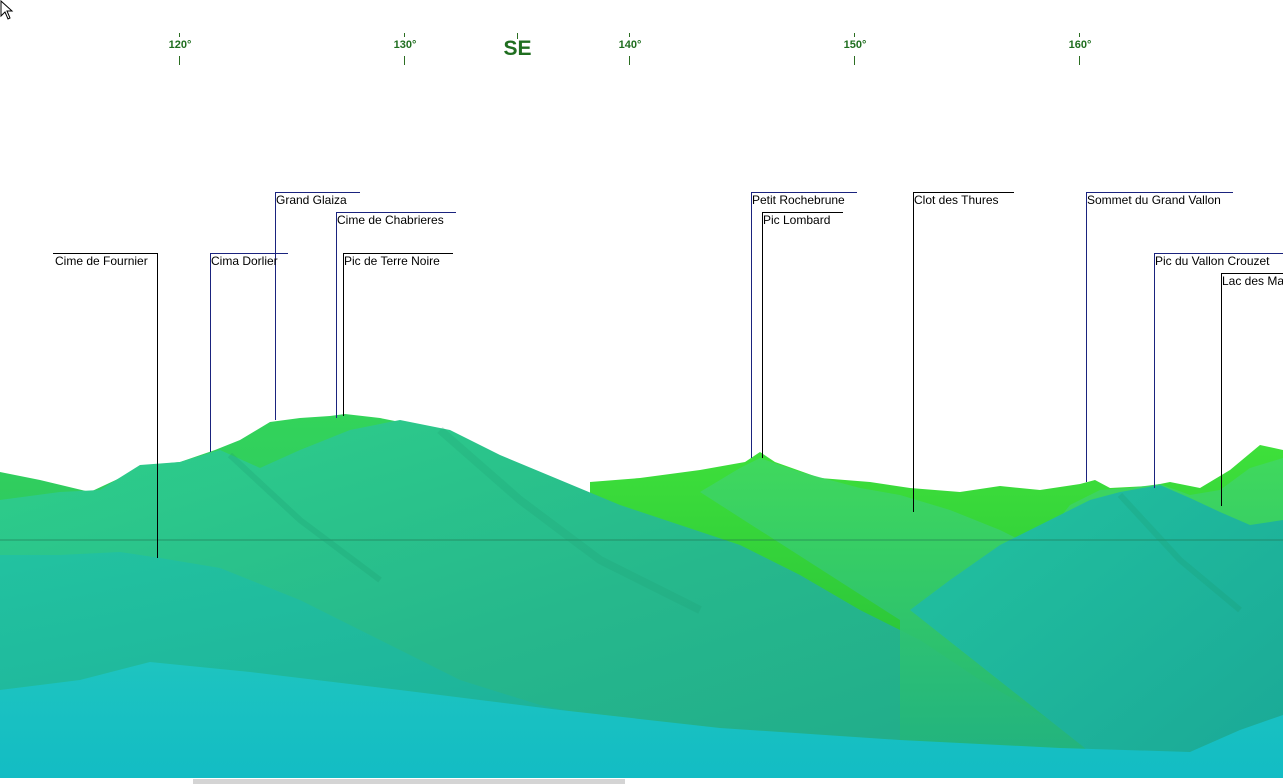  I want to click on peak-name-label: Cime de Chabrieres, so click(390, 220).